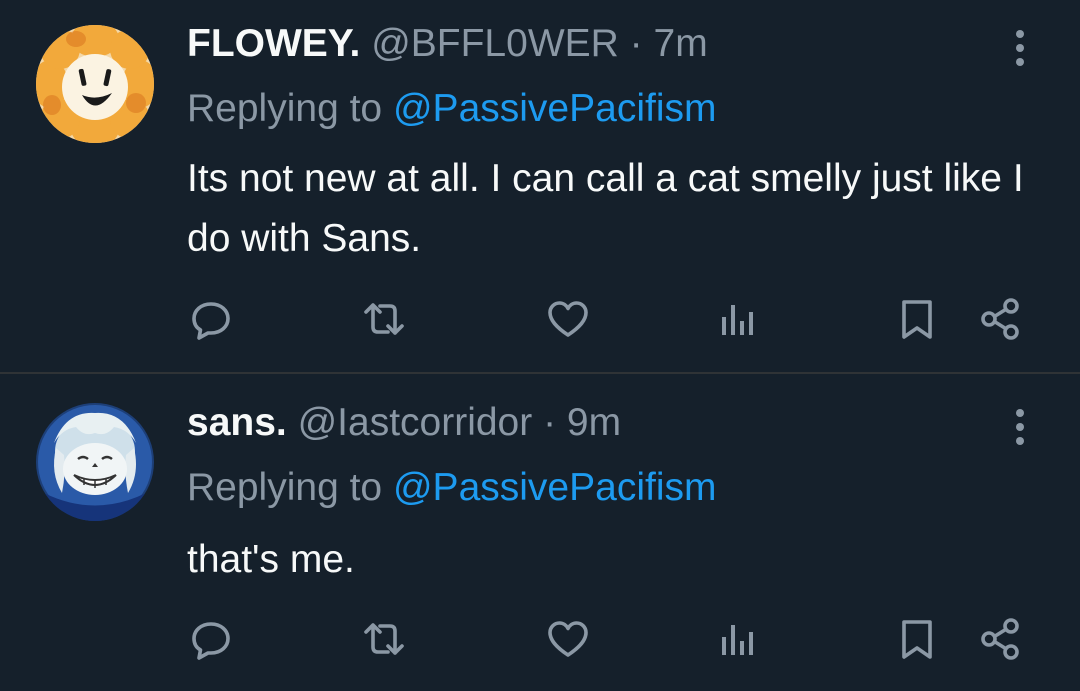  I want to click on skeleton-face-avatar-icon, so click(95, 462).